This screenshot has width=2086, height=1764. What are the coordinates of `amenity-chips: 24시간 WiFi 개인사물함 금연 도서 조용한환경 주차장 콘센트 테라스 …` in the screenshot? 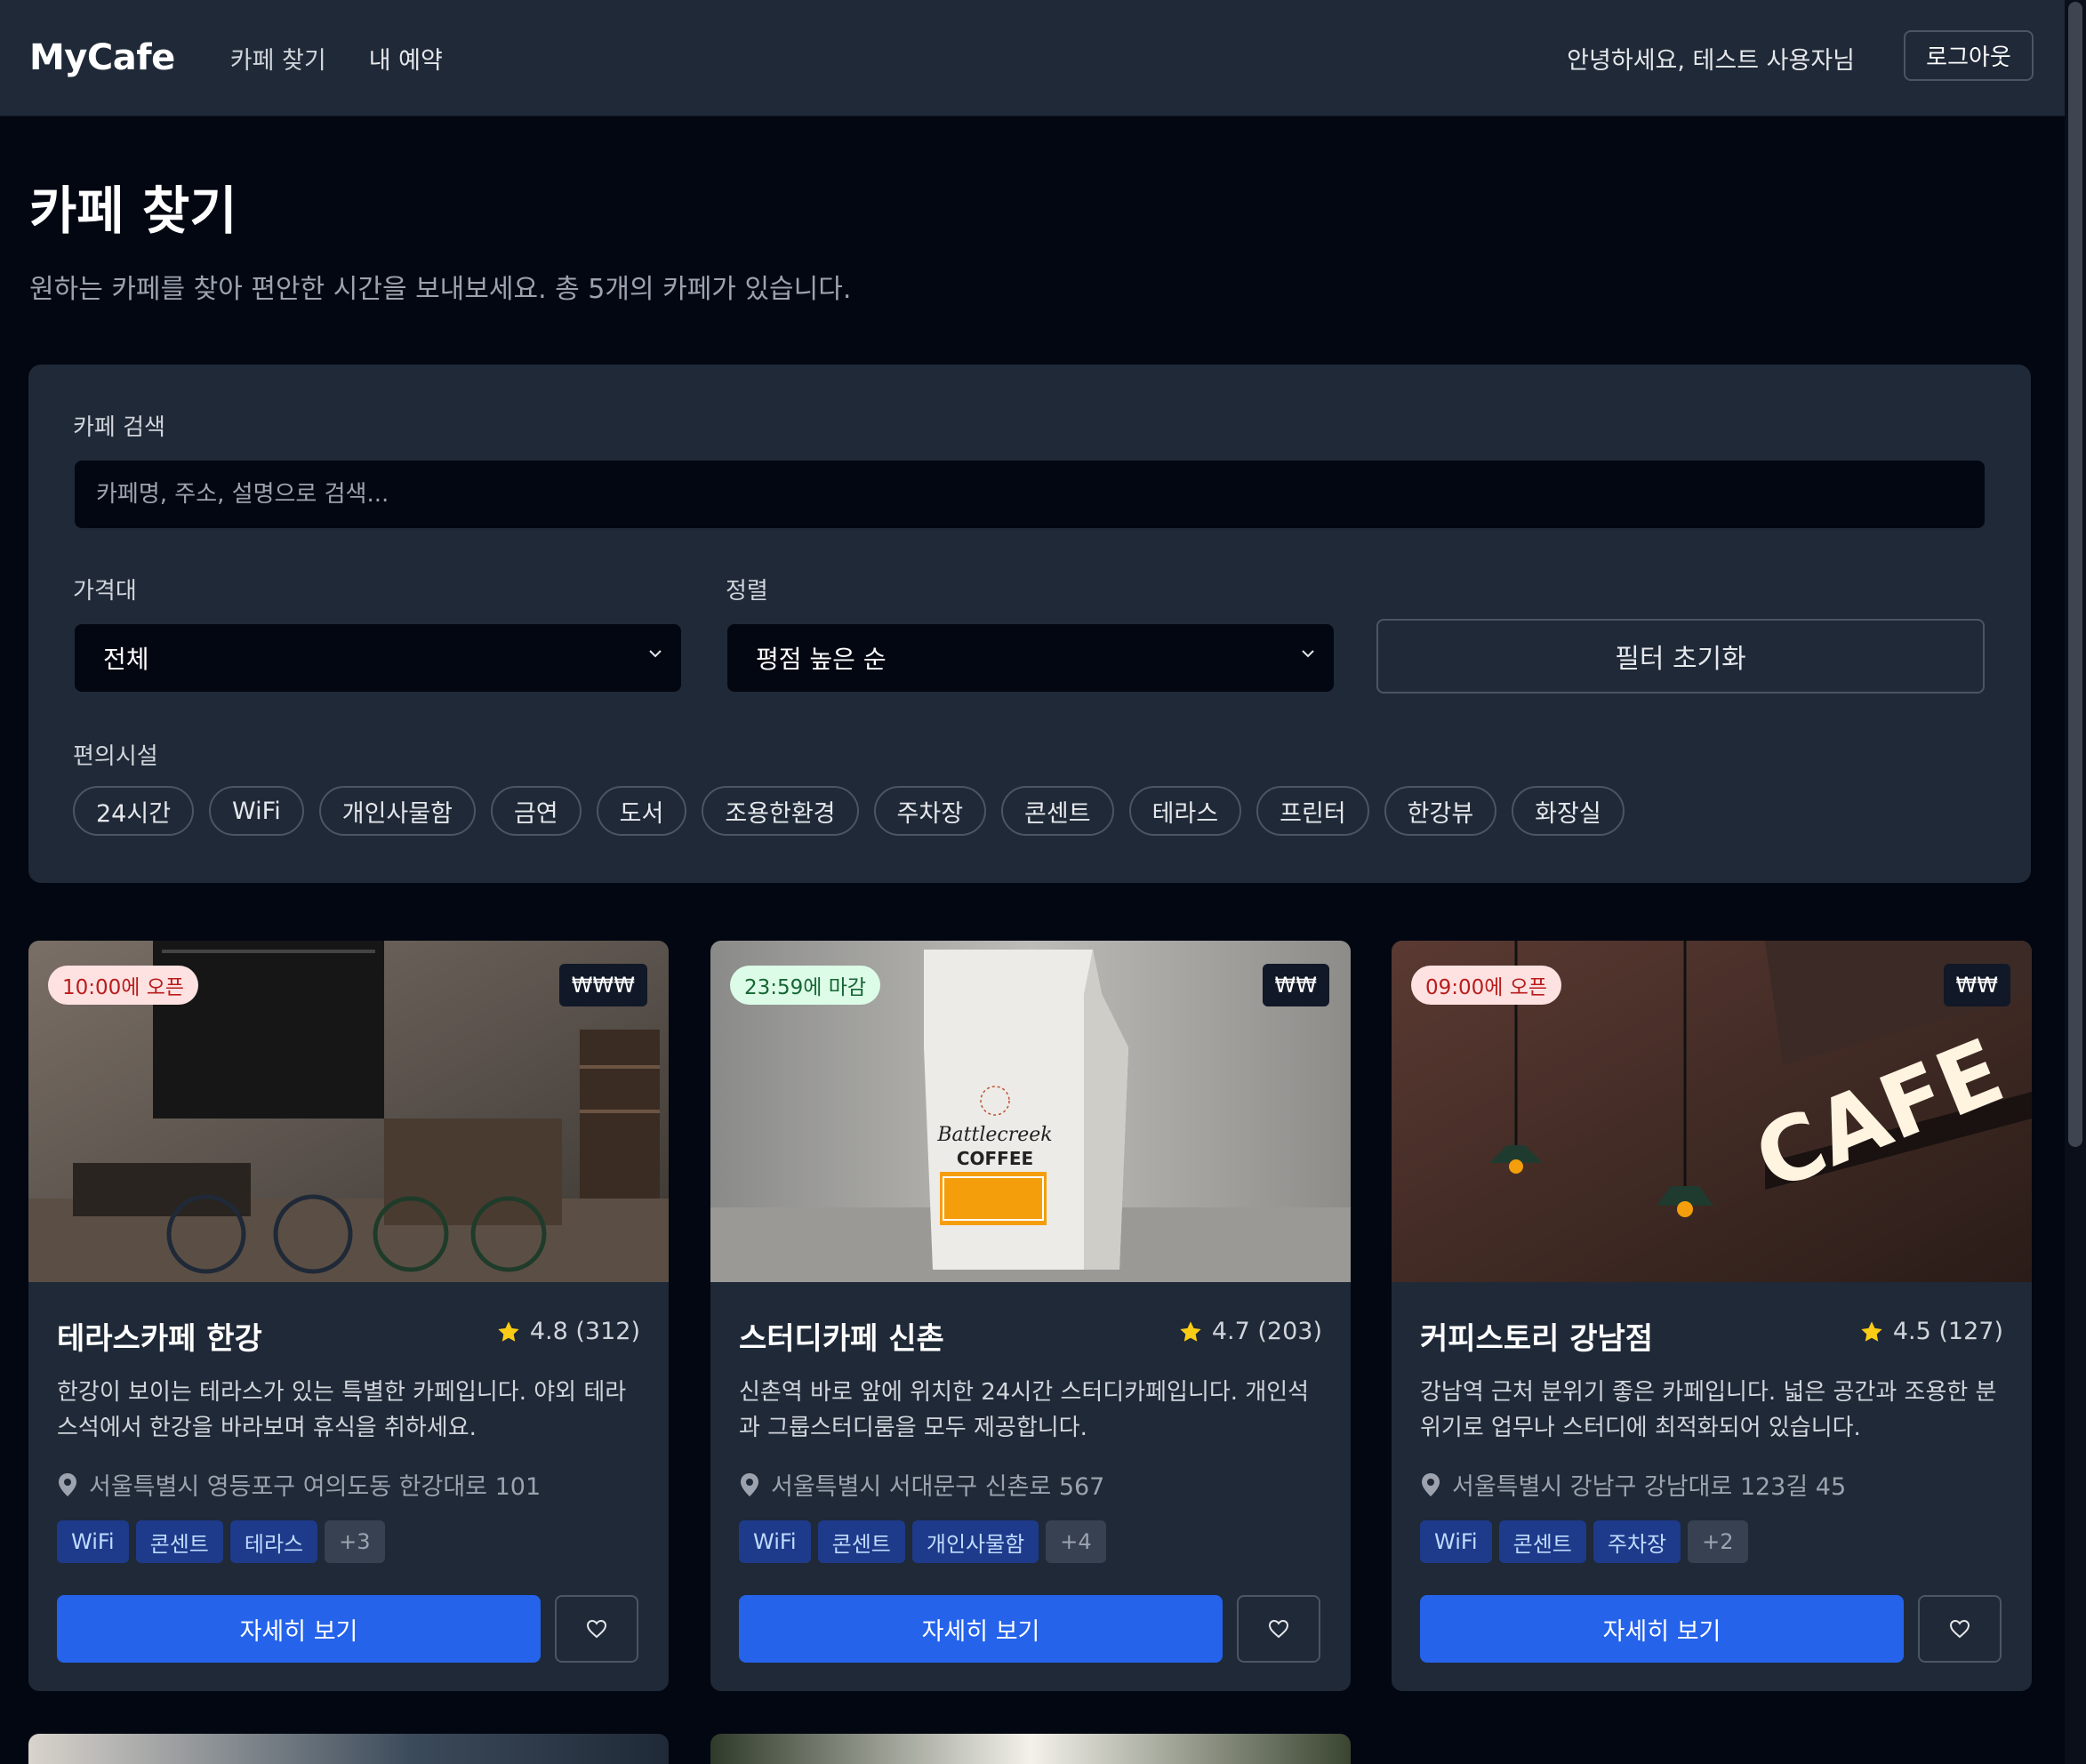 It's located at (849, 811).